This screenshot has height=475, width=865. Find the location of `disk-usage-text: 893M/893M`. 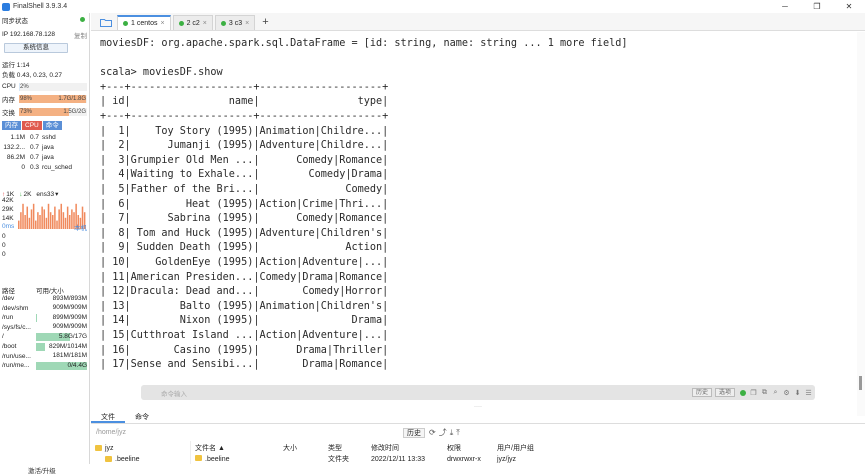

disk-usage-text: 893M/893M is located at coordinates (69, 298).